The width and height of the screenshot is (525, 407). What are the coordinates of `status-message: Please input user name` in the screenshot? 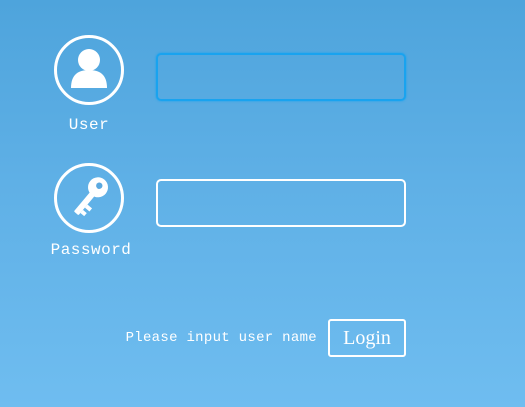 It's located at (221, 338).